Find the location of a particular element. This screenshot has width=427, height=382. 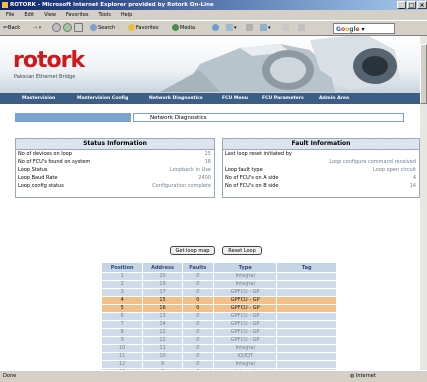

table-row: 3 17 0 GPFCU - GP is located at coordinates (218, 292).